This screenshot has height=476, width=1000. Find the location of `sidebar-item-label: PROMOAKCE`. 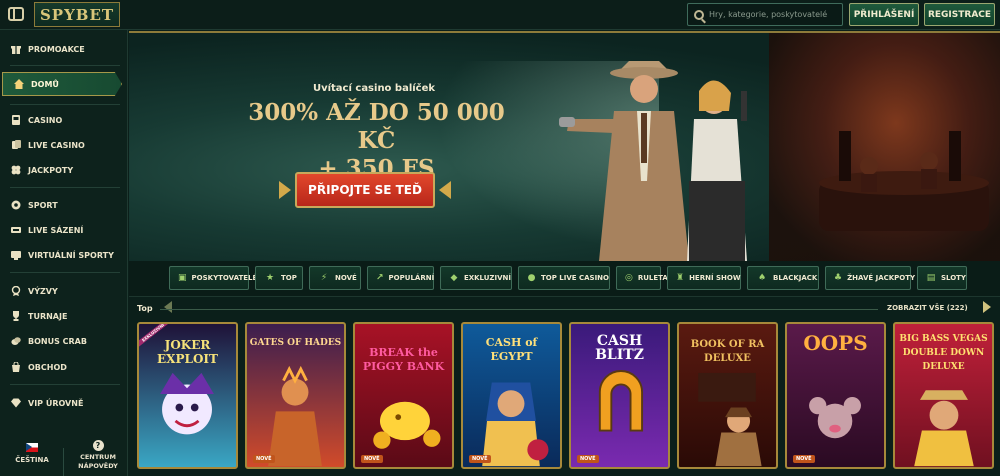

sidebar-item-label: PROMOAKCE is located at coordinates (56, 49).